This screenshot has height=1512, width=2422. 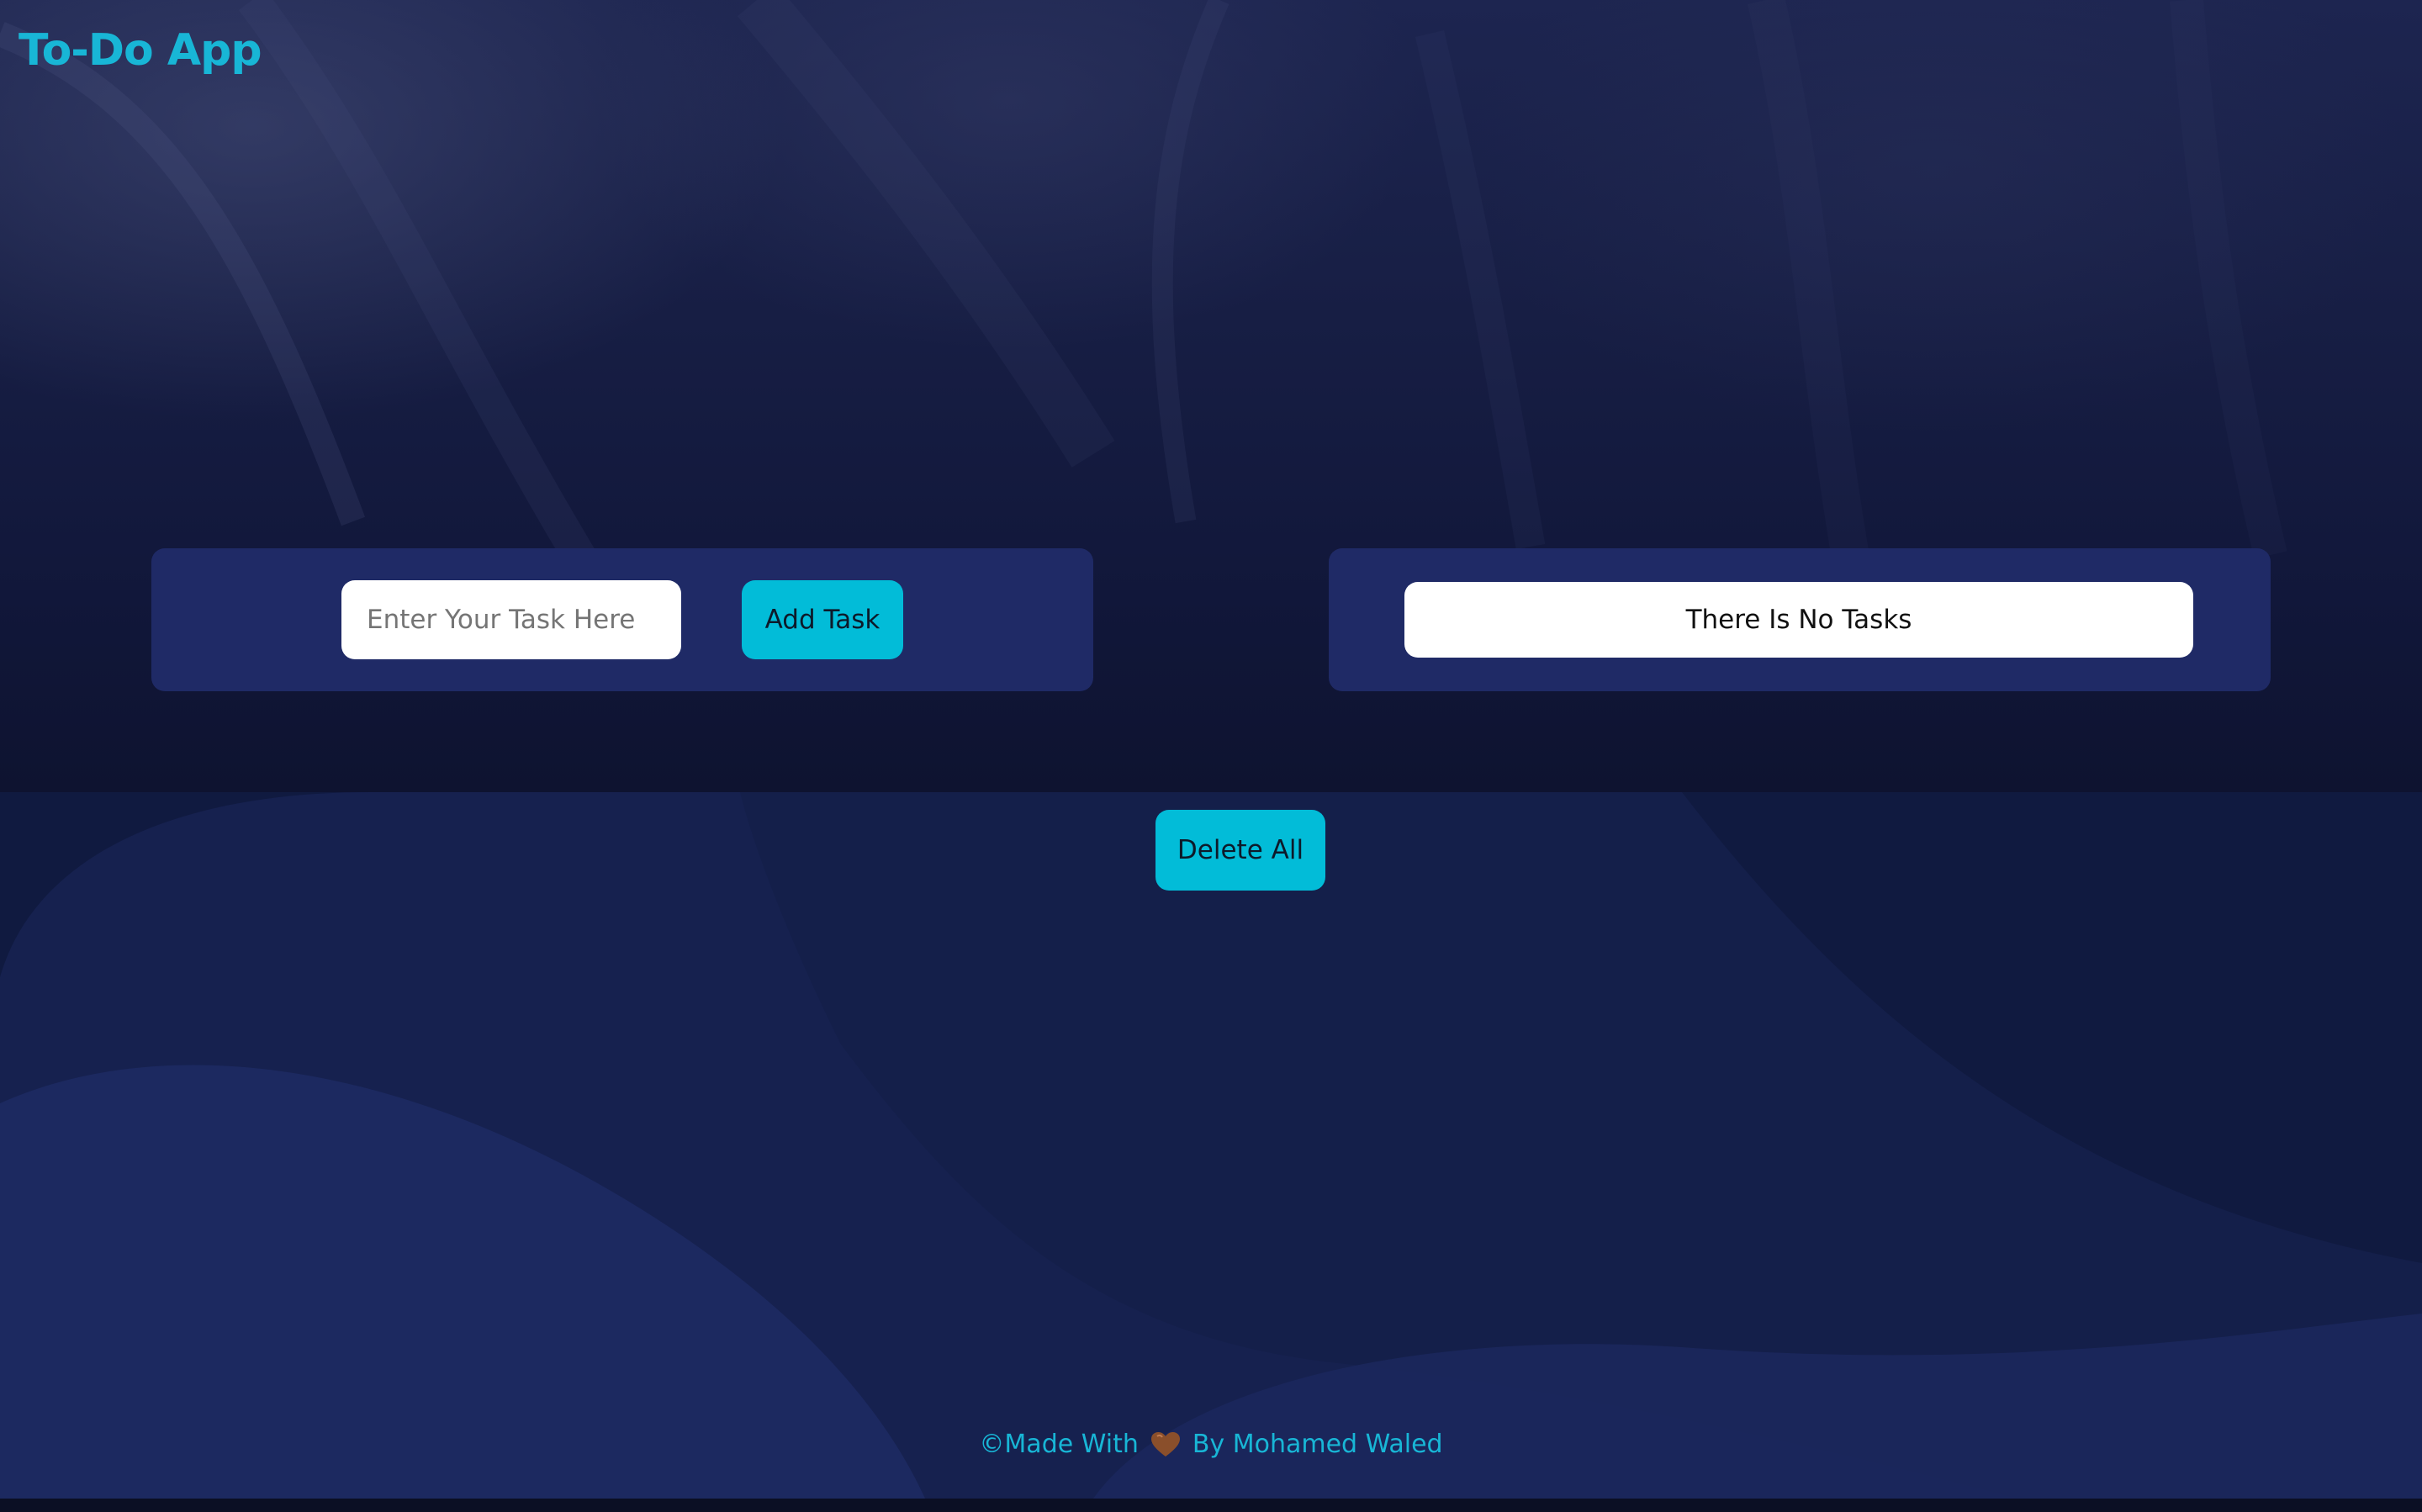 I want to click on heart-icon, so click(x=1165, y=1444).